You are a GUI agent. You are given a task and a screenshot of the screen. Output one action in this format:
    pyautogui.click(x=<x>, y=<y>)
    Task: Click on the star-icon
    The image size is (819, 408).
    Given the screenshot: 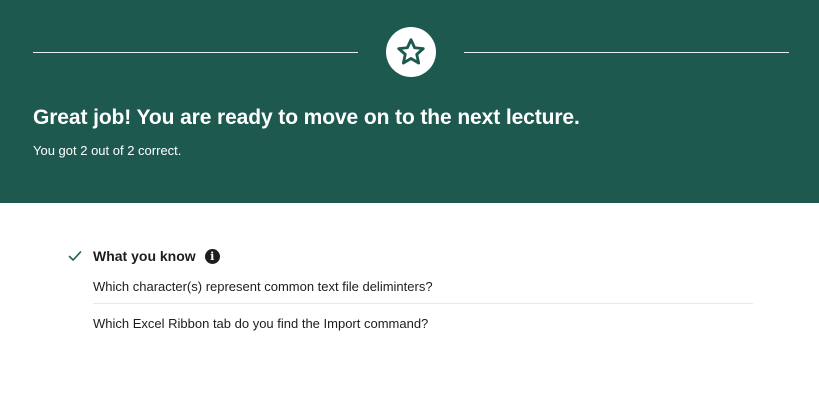 What is the action you would take?
    pyautogui.click(x=411, y=51)
    